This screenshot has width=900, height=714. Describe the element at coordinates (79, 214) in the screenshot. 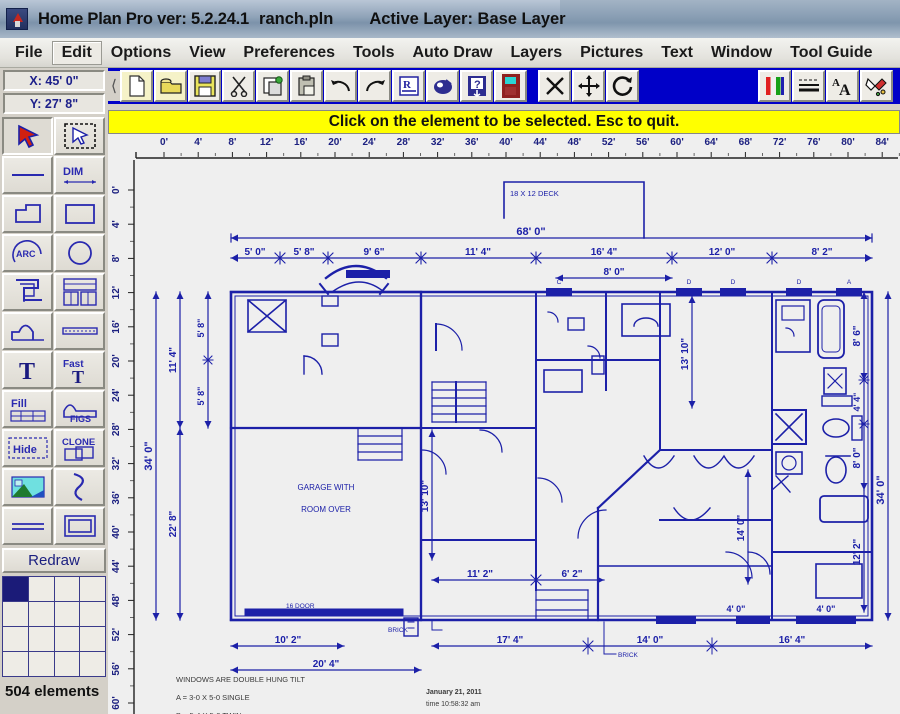

I see `rectangle-tool` at that location.